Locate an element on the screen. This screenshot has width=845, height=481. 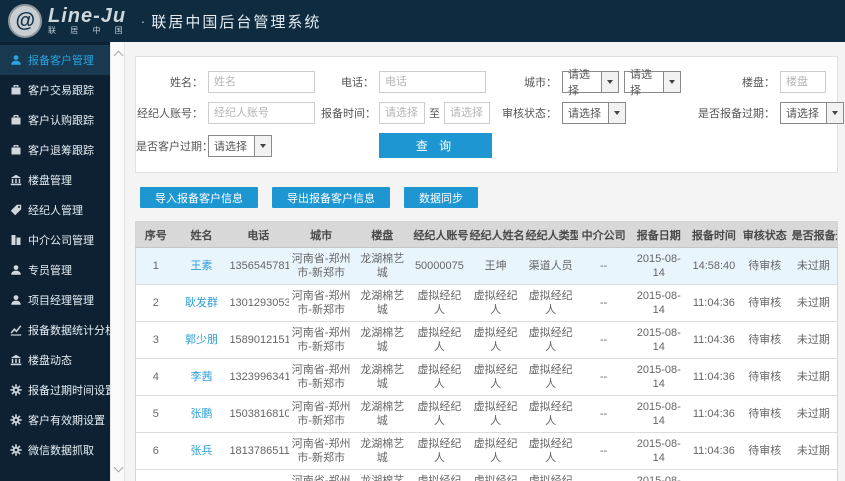
cell: 3 is located at coordinates (155, 340).